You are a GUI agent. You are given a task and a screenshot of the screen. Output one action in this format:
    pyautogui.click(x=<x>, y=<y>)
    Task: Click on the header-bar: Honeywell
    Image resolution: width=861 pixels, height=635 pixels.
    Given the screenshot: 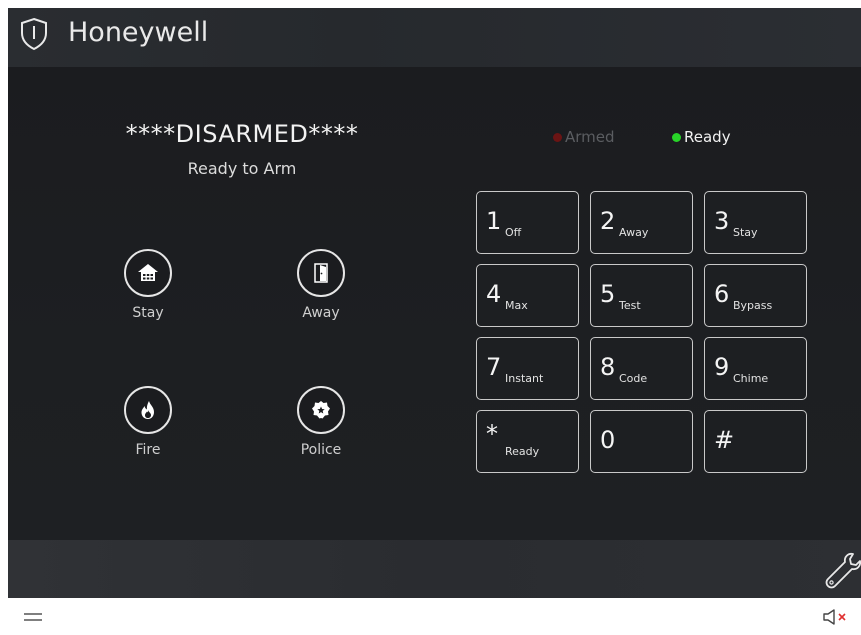 What is the action you would take?
    pyautogui.click(x=434, y=37)
    